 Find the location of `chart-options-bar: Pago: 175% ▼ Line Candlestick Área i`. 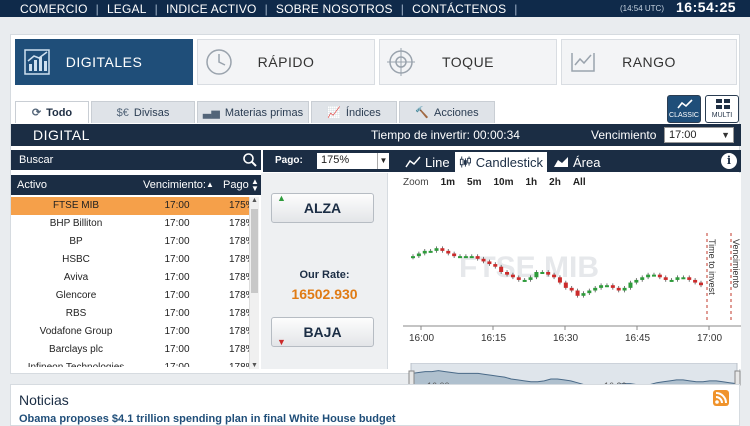

chart-options-bar: Pago: 175% ▼ Line Candlestick Área i is located at coordinates (502, 161).